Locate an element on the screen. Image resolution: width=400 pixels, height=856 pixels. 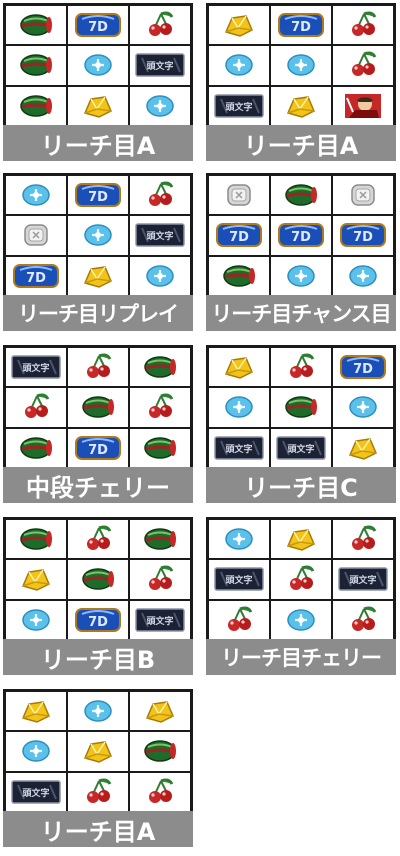
pattern-label: リーチ目リプレイ is located at coordinates (98, 313).